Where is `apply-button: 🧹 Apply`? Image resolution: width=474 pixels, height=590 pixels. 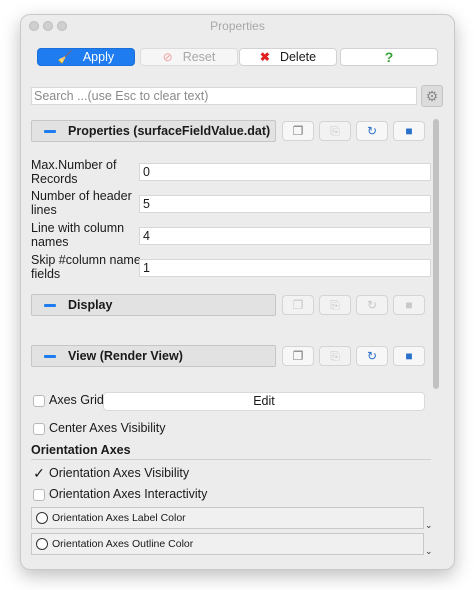
apply-button: 🧹 Apply is located at coordinates (86, 57).